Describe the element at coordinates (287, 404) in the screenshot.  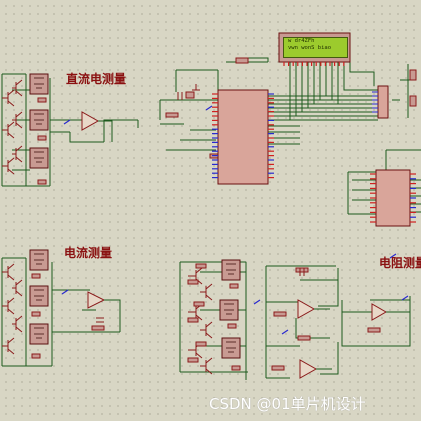
I see `watermark: CSDN @01单片机设计` at that location.